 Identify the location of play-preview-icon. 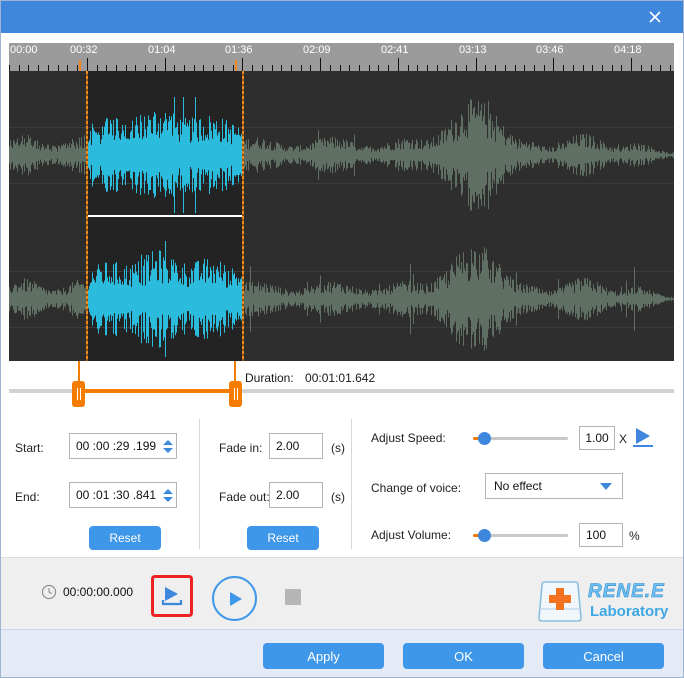
(643, 437).